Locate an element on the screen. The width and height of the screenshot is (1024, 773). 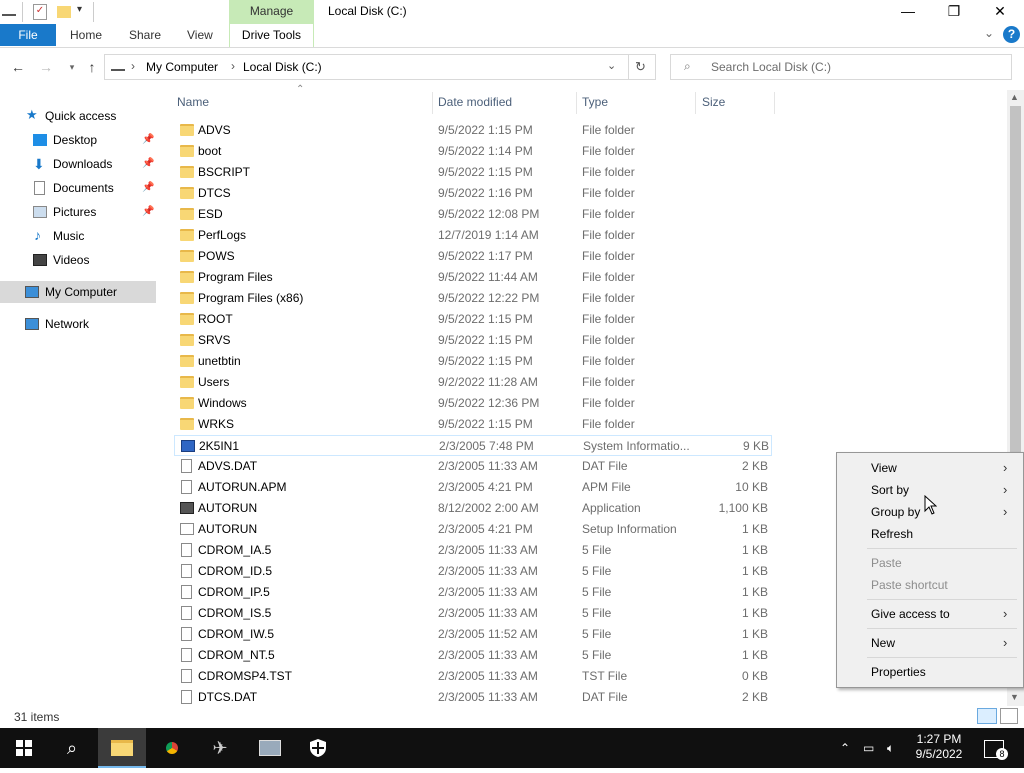
menu-item-group-by: Group by is located at coordinates (895, 512).